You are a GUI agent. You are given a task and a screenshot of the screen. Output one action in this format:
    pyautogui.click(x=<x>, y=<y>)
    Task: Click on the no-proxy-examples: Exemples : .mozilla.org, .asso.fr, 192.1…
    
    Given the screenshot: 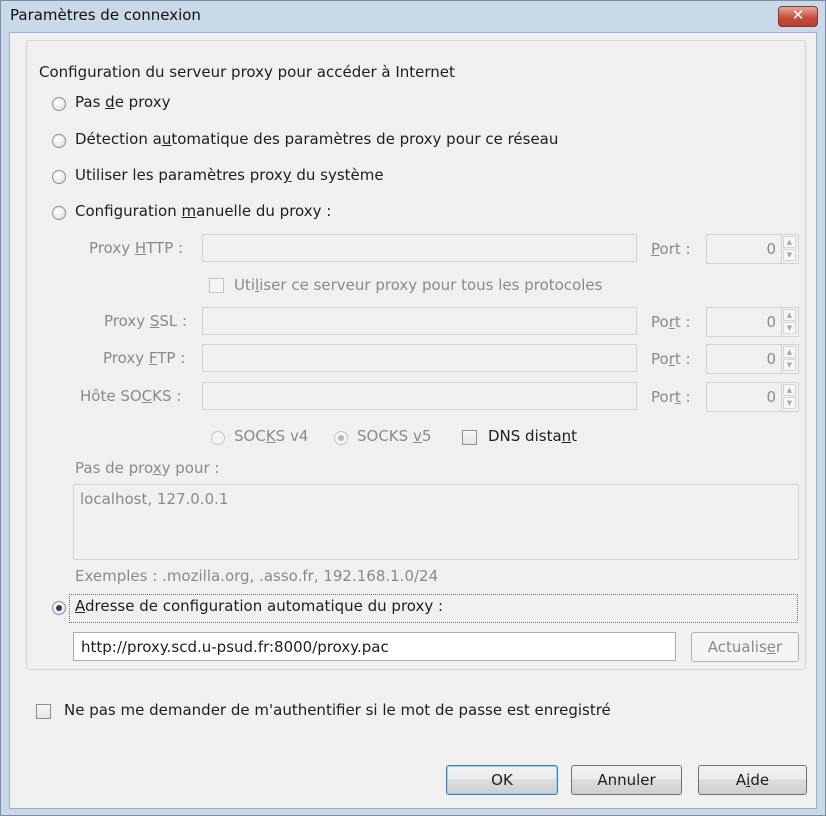 What is the action you would take?
    pyautogui.click(x=257, y=576)
    